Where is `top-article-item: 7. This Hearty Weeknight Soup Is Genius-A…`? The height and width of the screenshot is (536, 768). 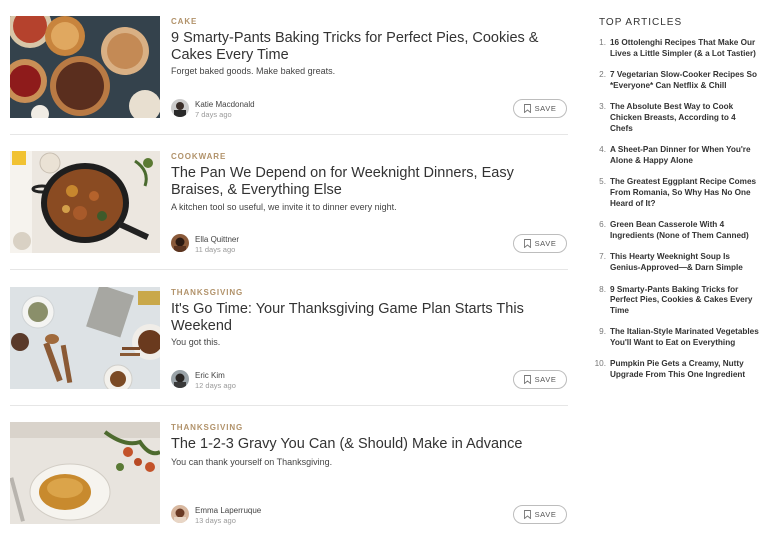 top-article-item: 7. This Hearty Weeknight Soup Is Genius-A… is located at coordinates (675, 262).